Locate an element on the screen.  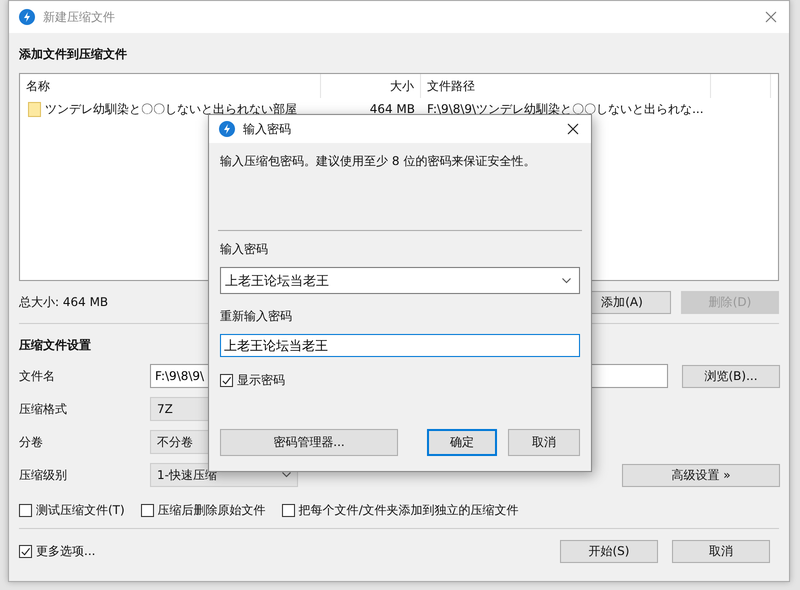
close-icon is located at coordinates (573, 129).